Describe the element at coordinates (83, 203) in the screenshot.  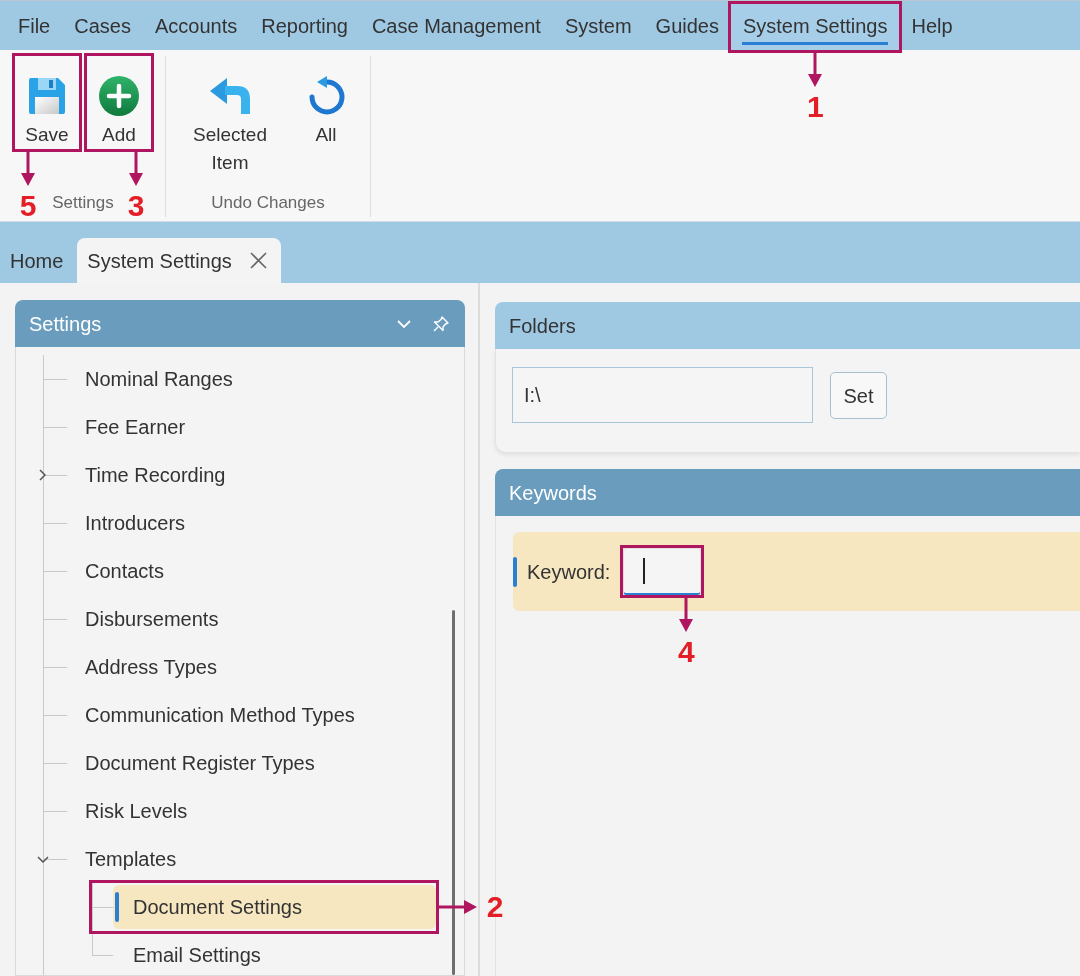
I see `group-label: Settings` at that location.